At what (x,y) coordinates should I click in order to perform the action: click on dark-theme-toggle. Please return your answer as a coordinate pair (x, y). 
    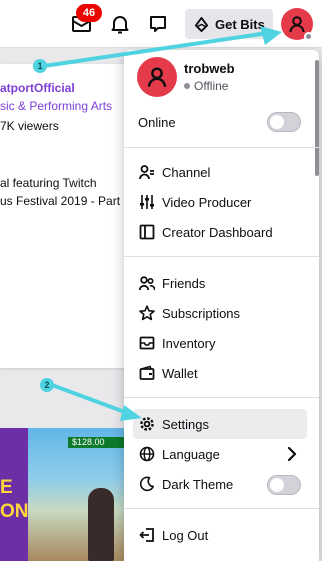
    Looking at the image, I should click on (284, 485).